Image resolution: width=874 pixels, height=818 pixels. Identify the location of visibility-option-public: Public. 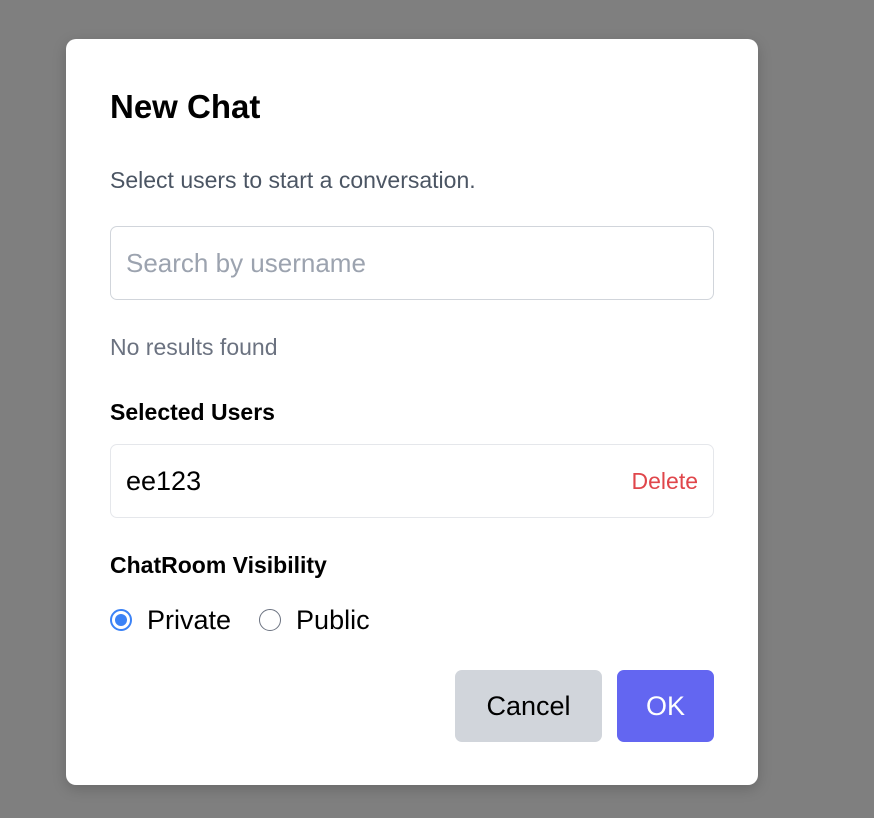
(314, 620).